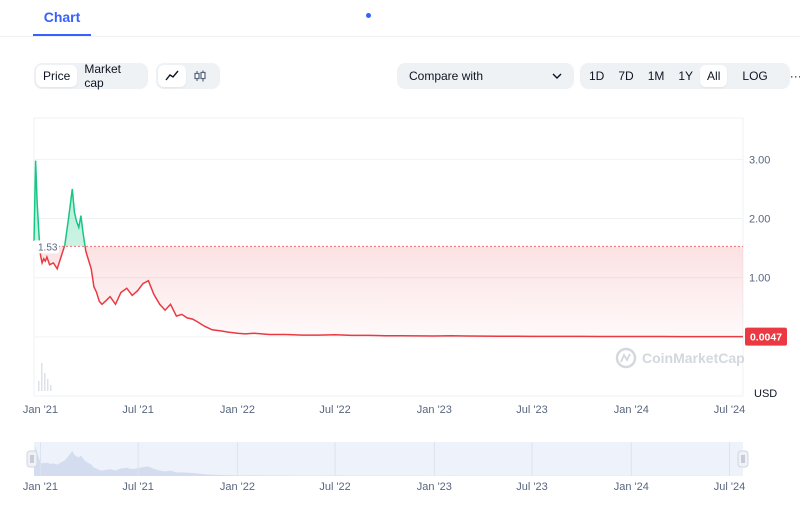  I want to click on candlestick-icon, so click(200, 76).